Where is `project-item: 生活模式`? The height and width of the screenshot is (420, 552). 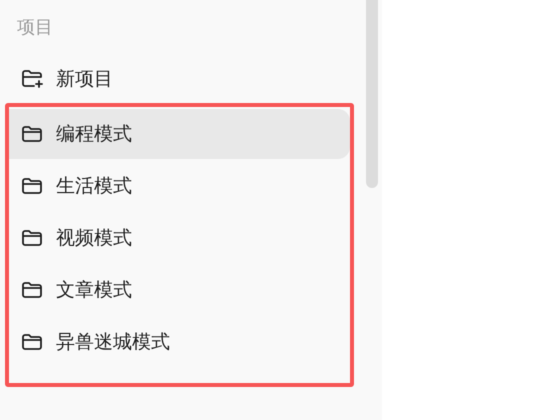
project-item: 生活模式 is located at coordinates (179, 186).